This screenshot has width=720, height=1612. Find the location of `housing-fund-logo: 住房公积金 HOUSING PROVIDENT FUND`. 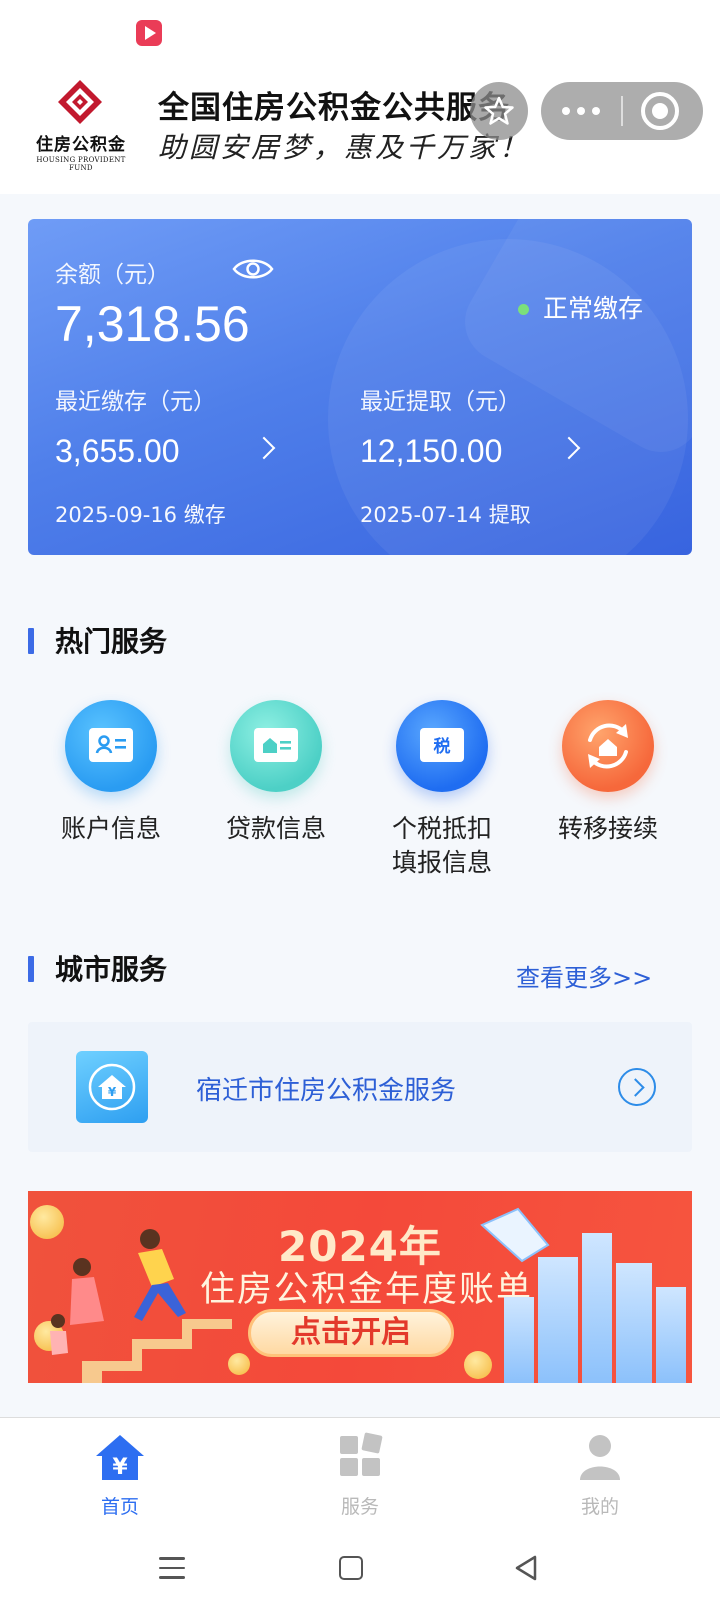

housing-fund-logo: 住房公积金 HOUSING PROVIDENT FUND is located at coordinates (81, 124).